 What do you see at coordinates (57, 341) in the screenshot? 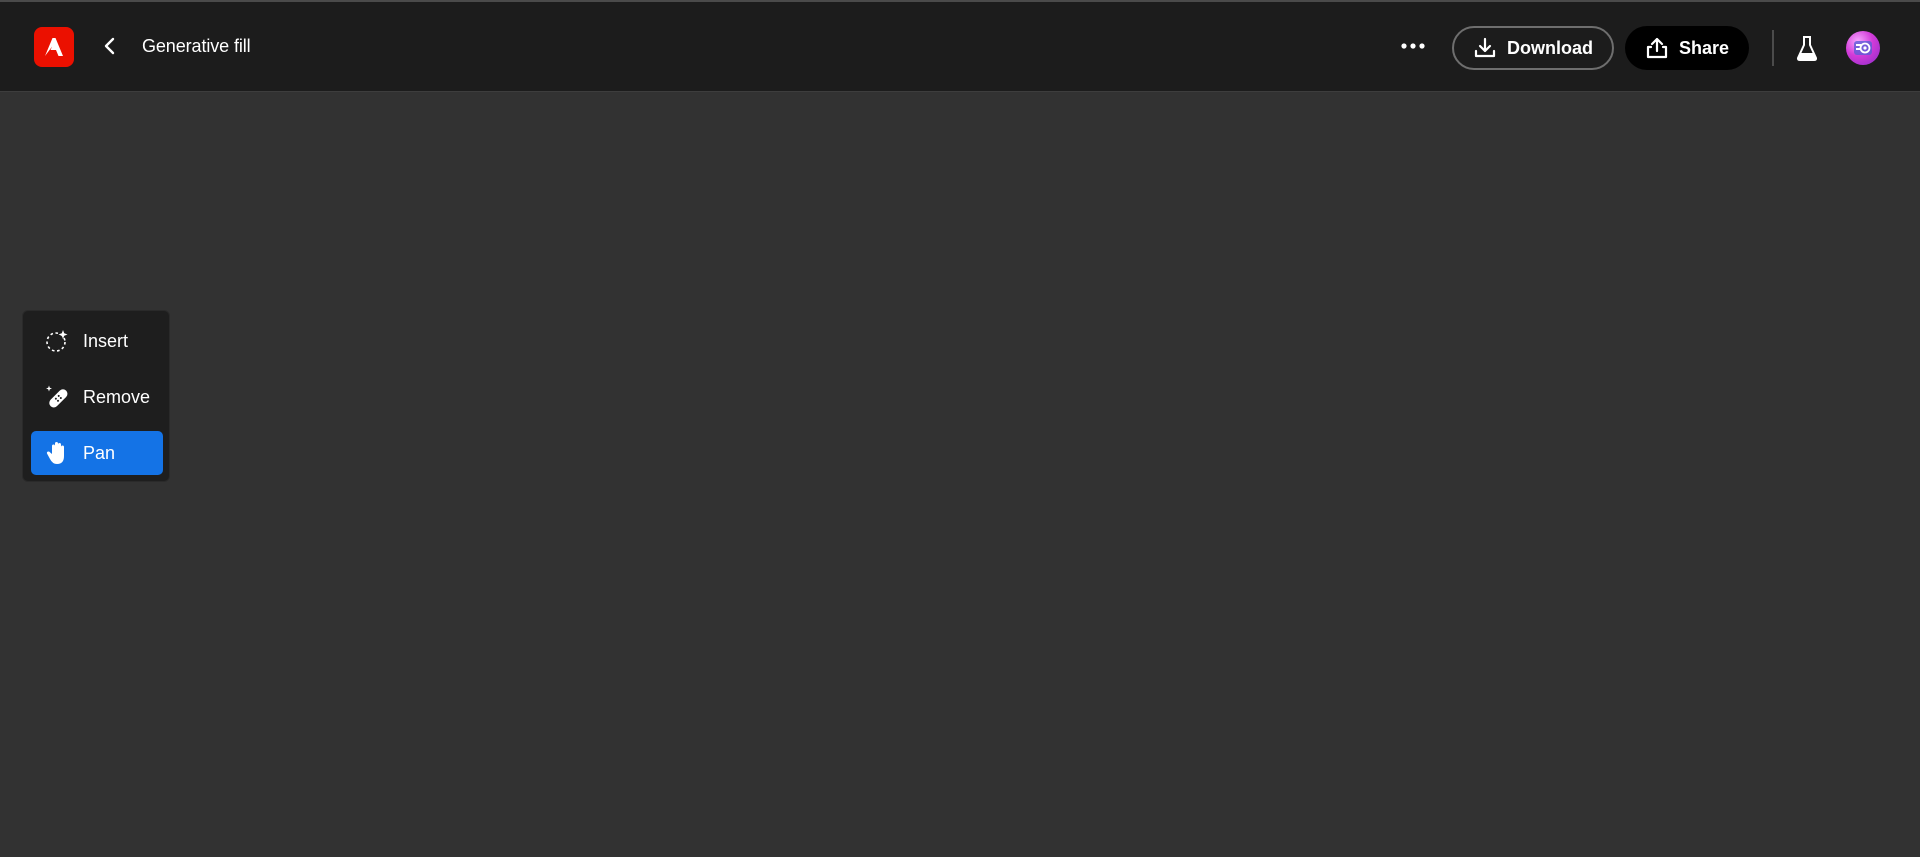
I see `insert-sparkle-icon` at bounding box center [57, 341].